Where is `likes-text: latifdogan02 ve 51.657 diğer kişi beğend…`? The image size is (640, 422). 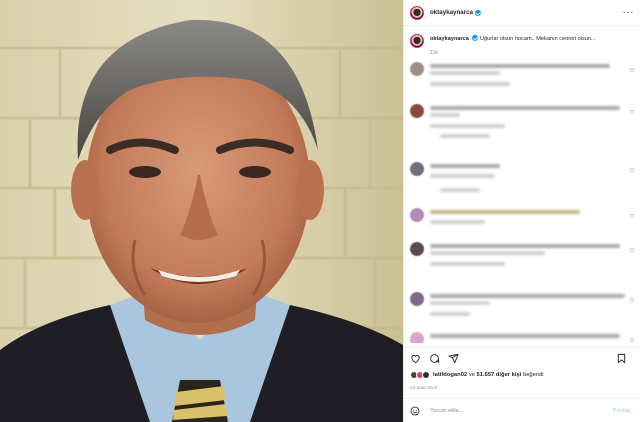 likes-text: latifdogan02 ve 51.657 diğer kişi beğend… is located at coordinates (488, 375).